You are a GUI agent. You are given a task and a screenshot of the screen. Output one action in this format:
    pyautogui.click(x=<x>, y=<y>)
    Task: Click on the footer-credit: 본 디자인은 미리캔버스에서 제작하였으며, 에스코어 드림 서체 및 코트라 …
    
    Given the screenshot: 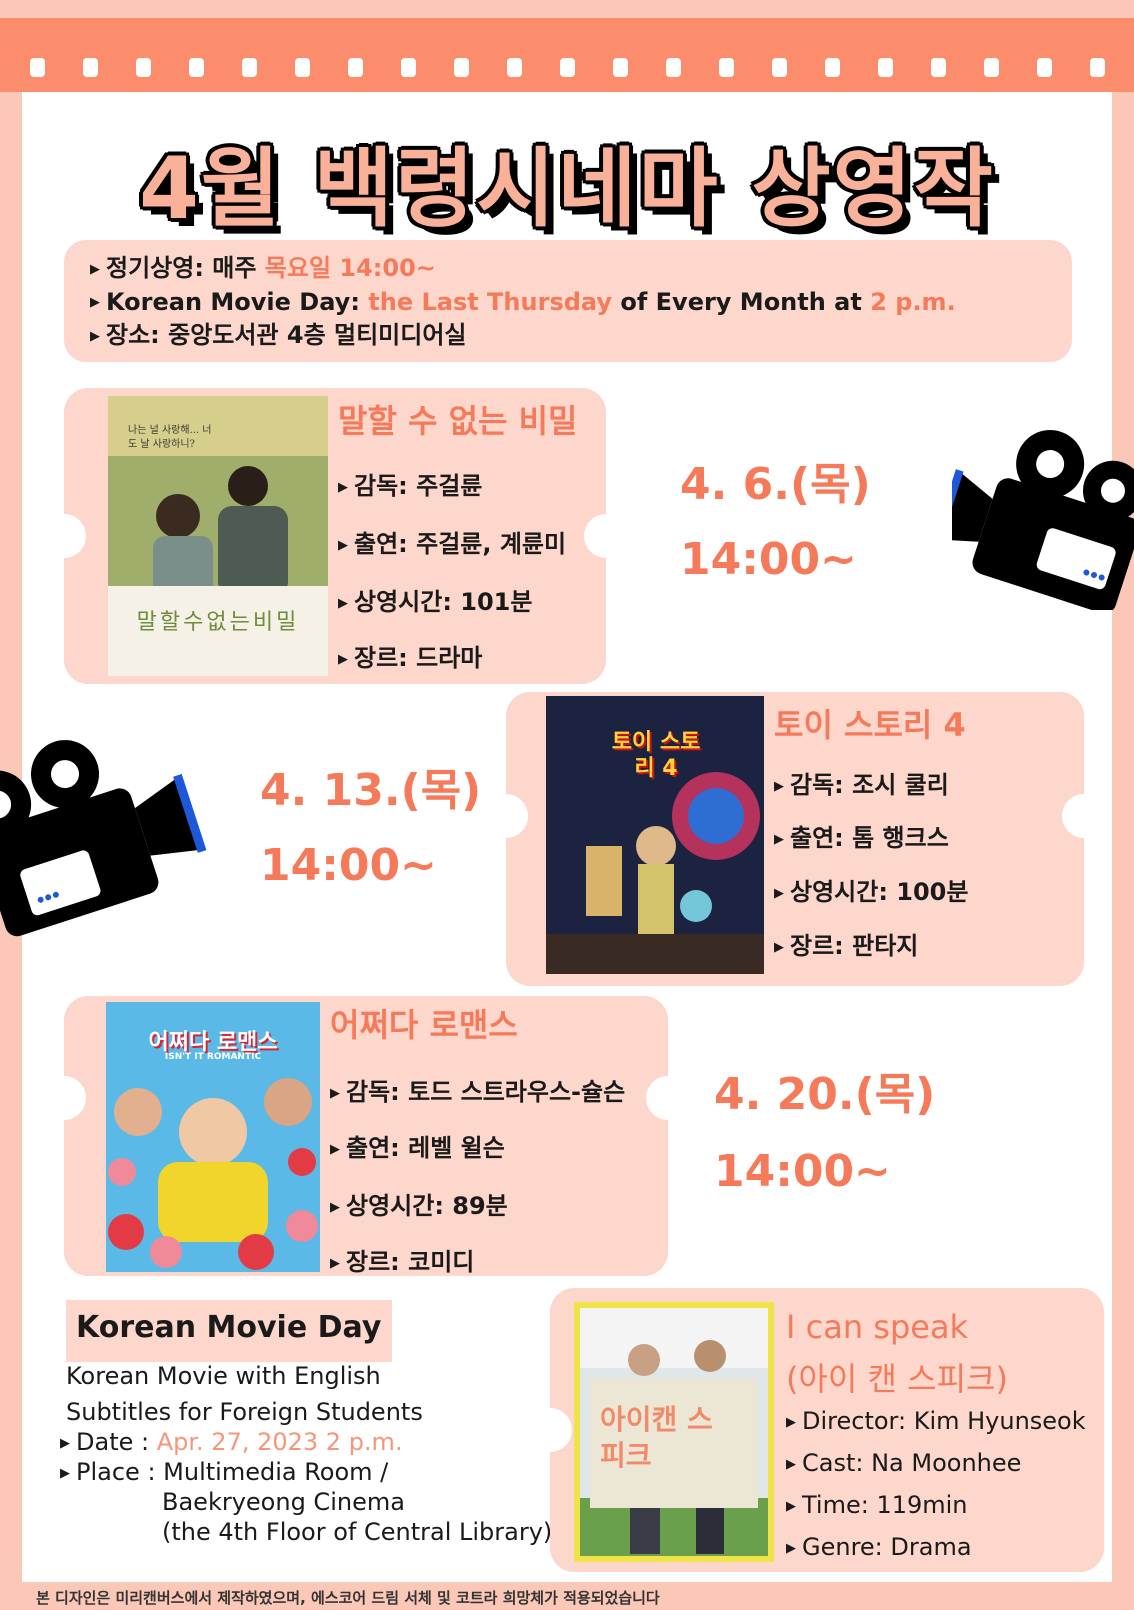 What is the action you would take?
    pyautogui.click(x=348, y=1598)
    